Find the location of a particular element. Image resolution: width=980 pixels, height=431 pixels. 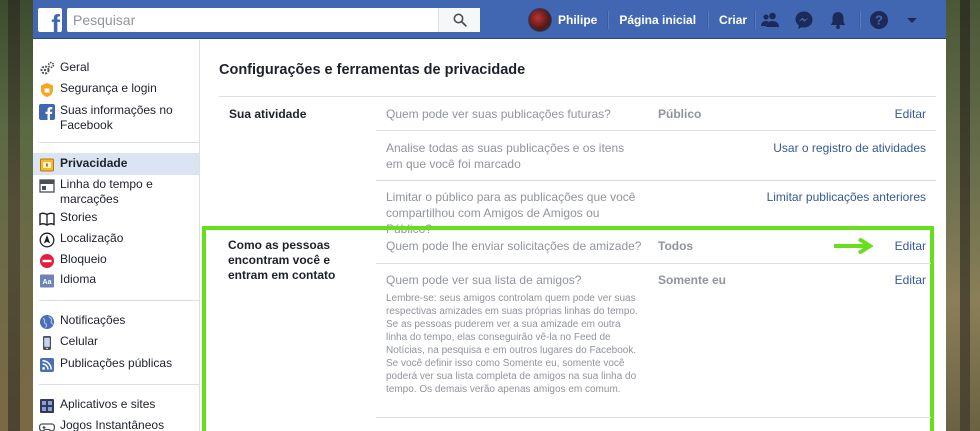

sidebar-item-label: Jogos Instantâneos is located at coordinates (112, 424).